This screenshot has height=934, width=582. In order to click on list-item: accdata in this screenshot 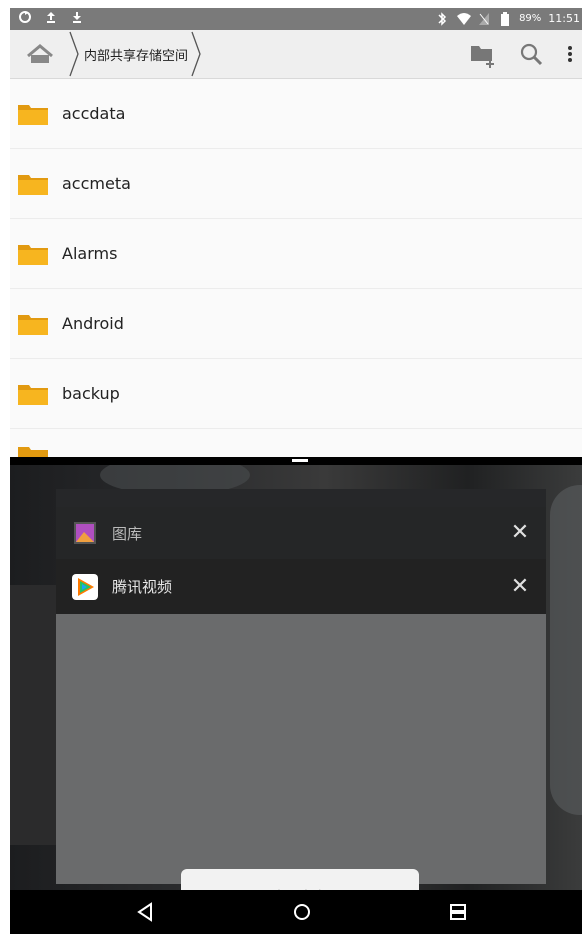, I will do `click(296, 114)`.